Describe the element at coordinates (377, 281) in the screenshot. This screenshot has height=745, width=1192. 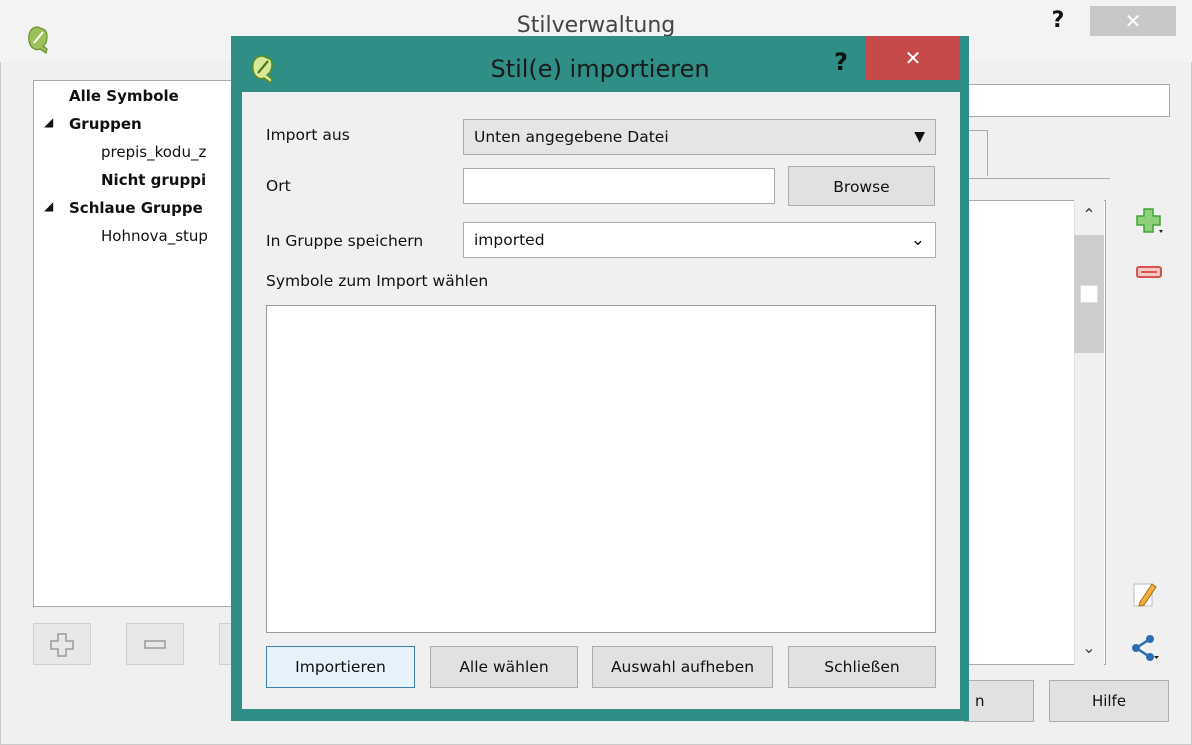
I see `select-symbols-label: Symbole zum Import wählen` at that location.